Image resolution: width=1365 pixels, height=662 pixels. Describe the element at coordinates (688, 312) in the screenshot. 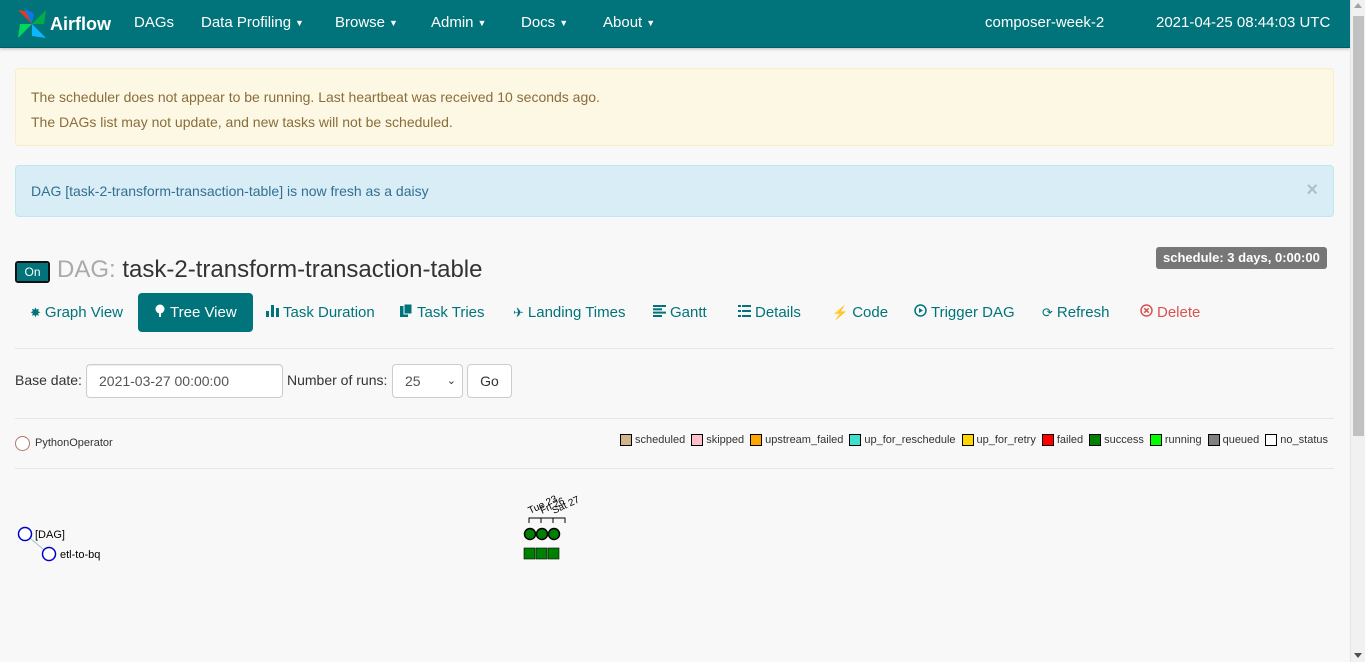

I see `tab-label: Gantt` at that location.